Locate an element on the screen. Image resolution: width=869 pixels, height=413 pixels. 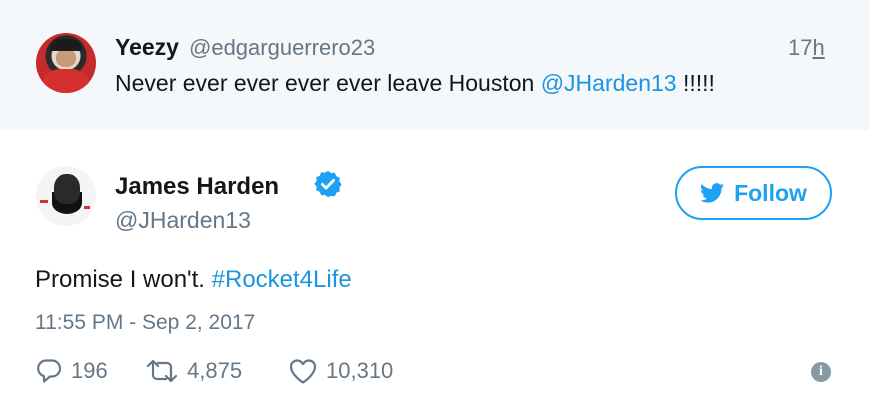
like-action: 10,310 is located at coordinates (340, 371).